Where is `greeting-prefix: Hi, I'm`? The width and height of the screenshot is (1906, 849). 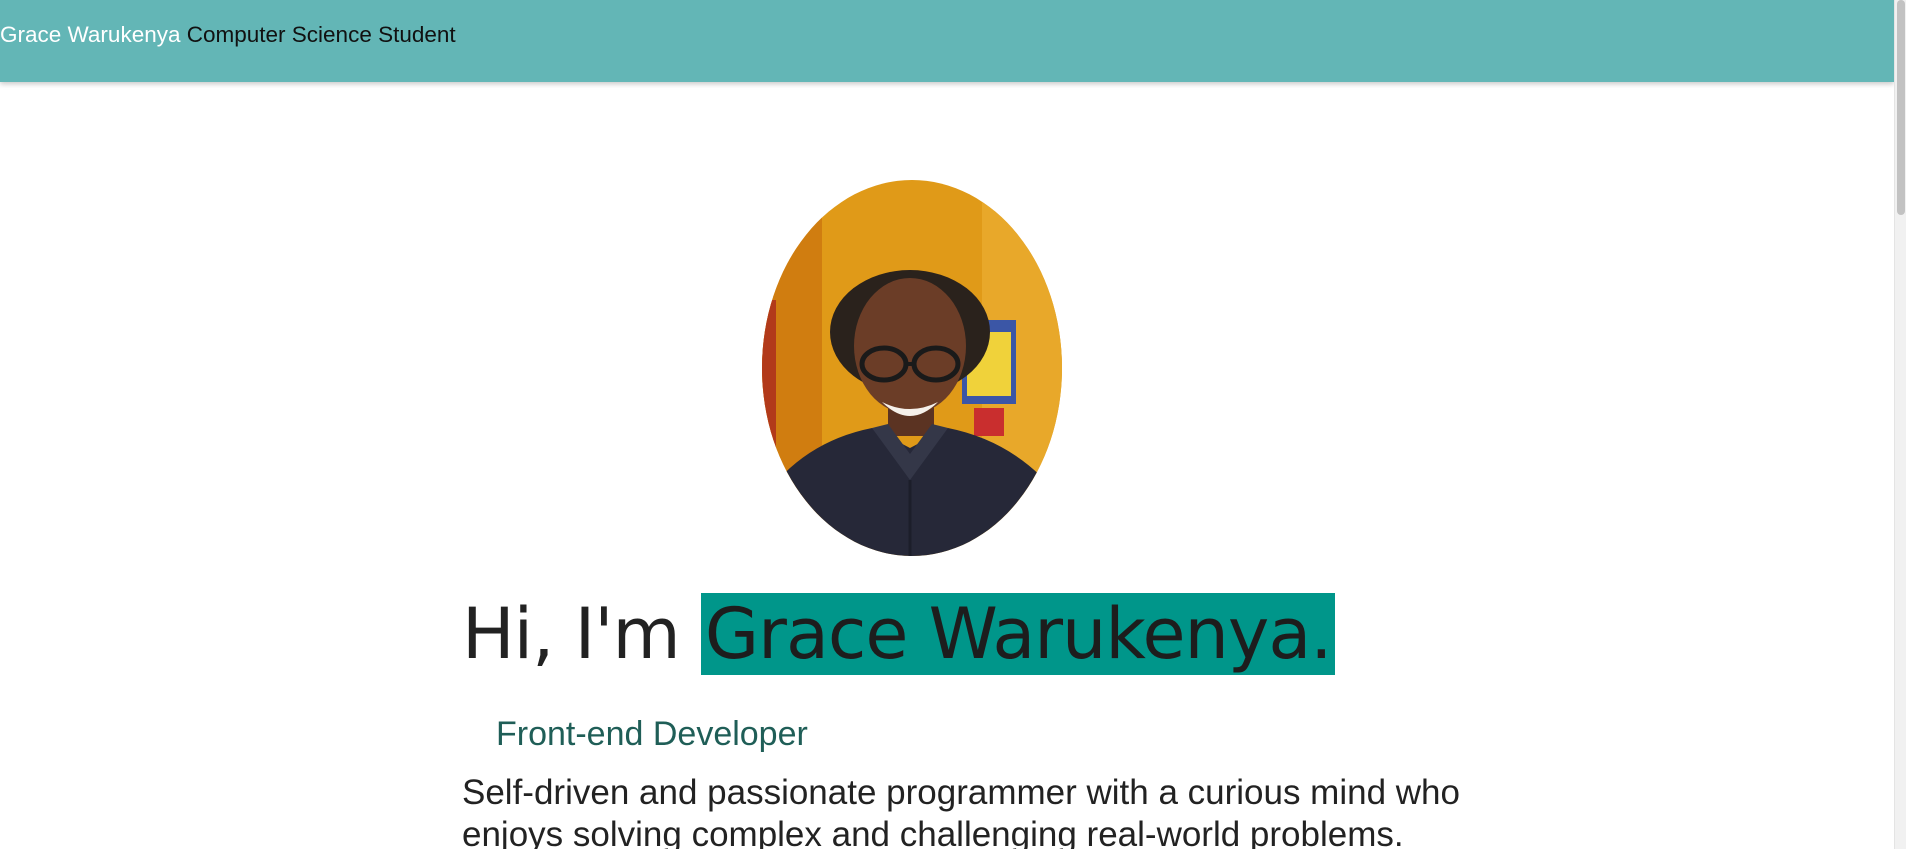 greeting-prefix: Hi, I'm is located at coordinates (581, 634).